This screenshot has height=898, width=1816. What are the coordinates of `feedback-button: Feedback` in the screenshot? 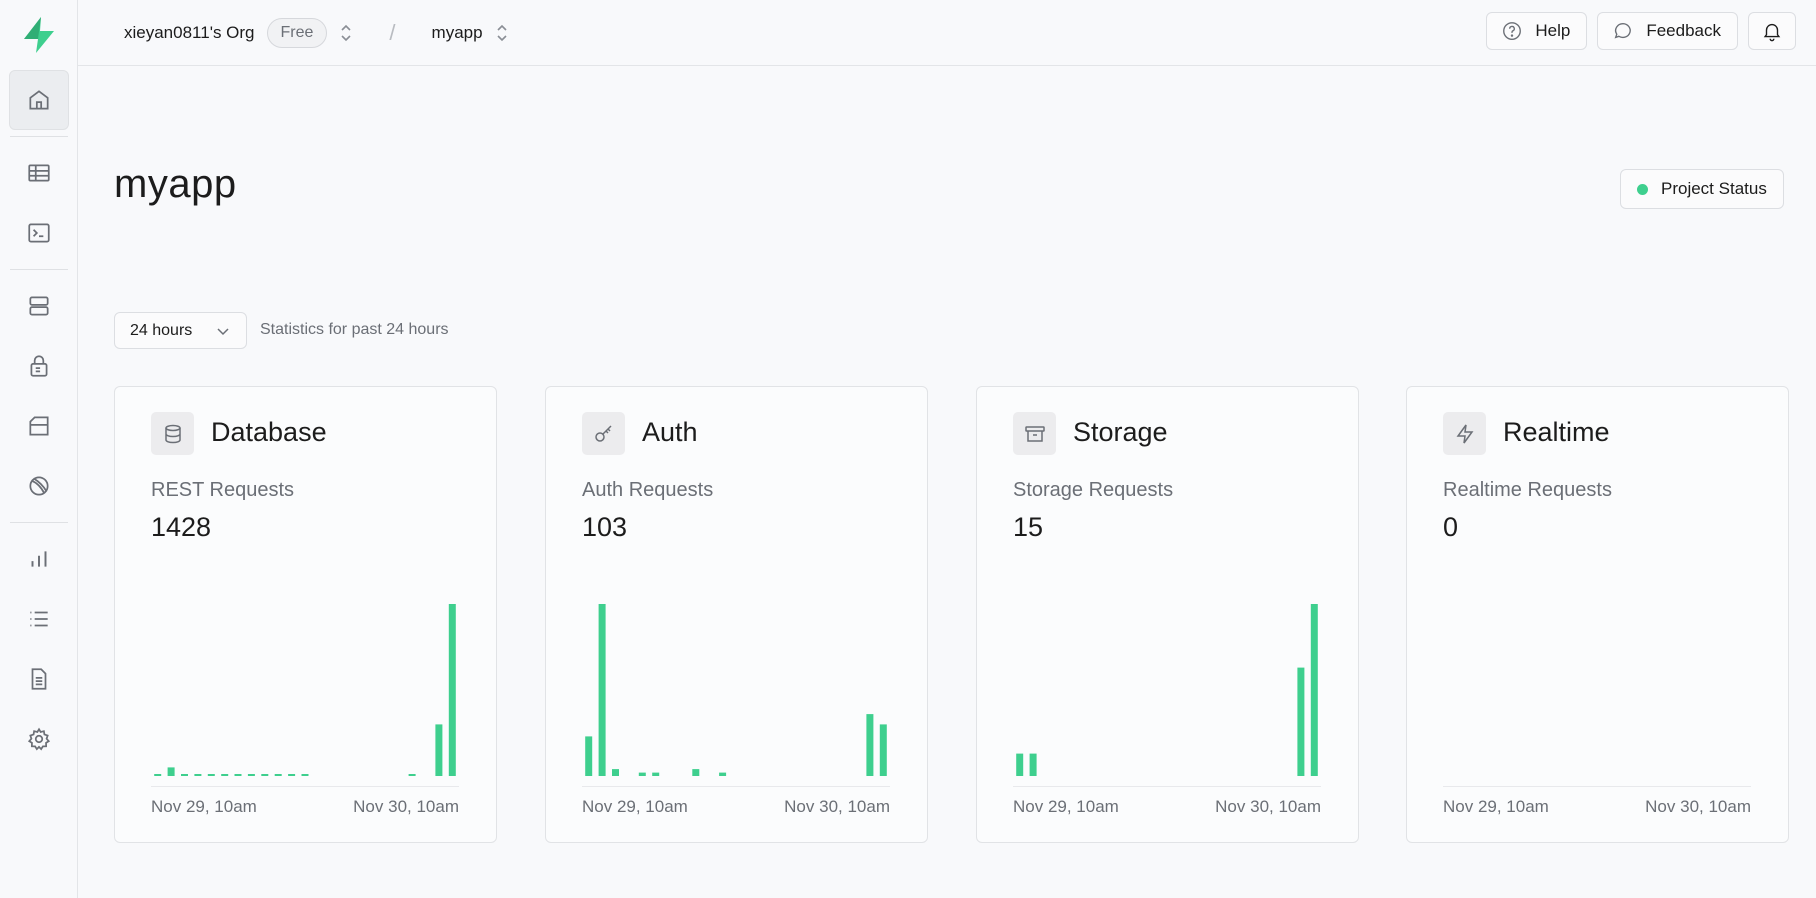 It's located at (1667, 31).